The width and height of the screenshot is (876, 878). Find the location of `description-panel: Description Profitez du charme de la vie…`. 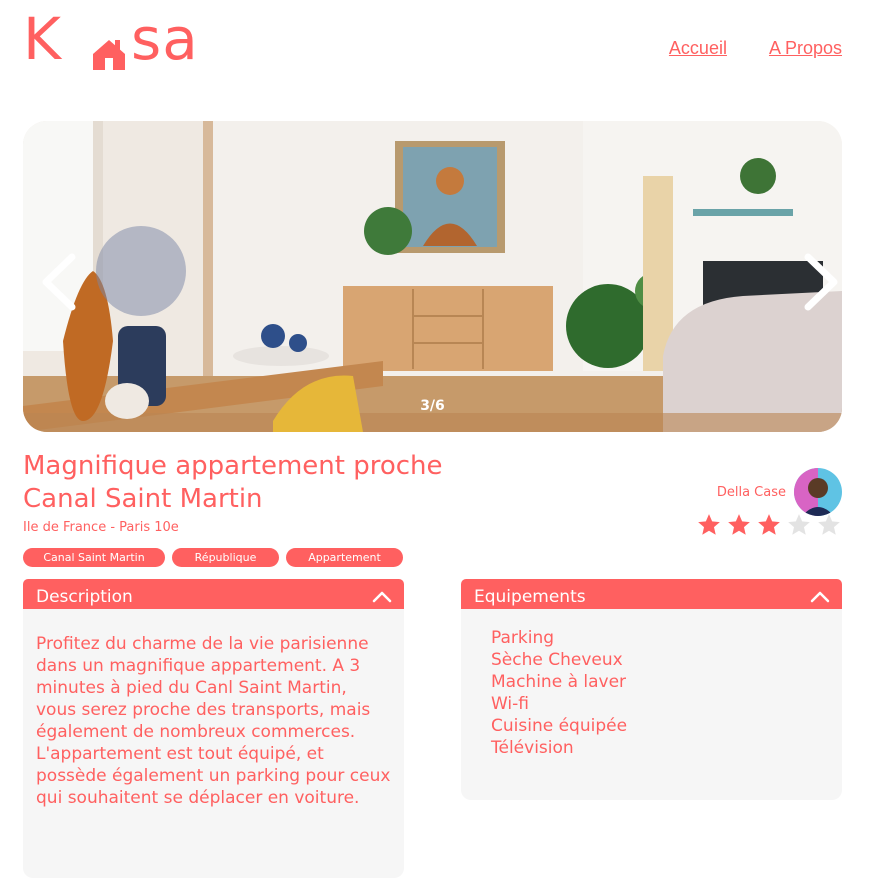

description-panel: Description Profitez du charme de la vie… is located at coordinates (213, 728).